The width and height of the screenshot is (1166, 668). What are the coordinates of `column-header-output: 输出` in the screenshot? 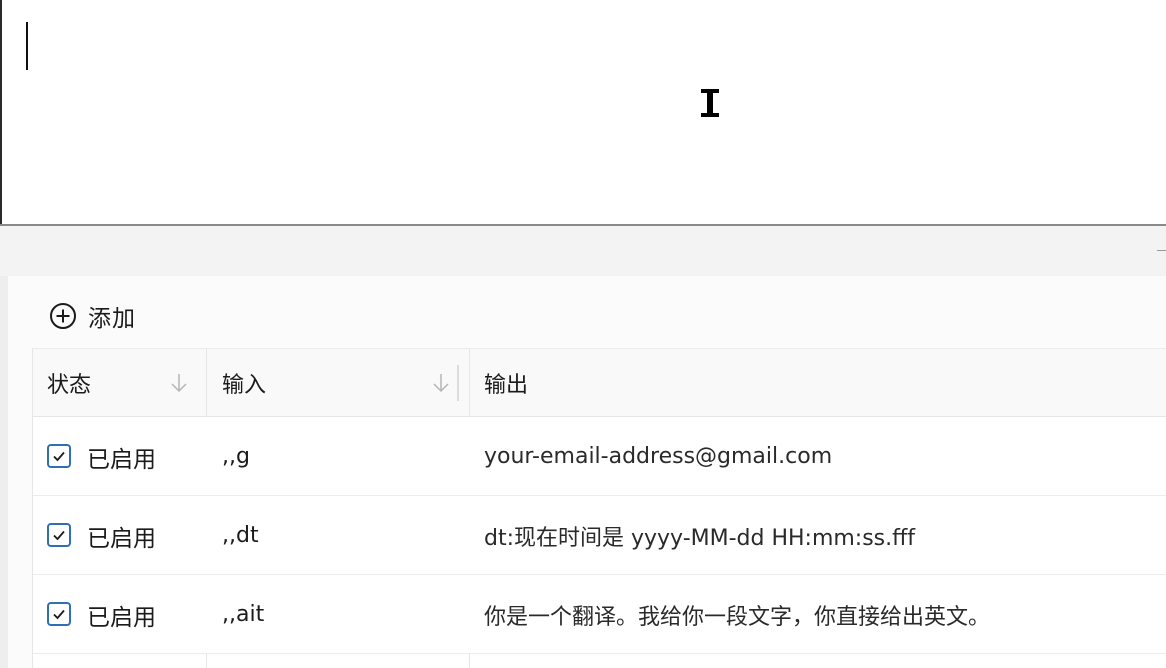 It's located at (784, 383).